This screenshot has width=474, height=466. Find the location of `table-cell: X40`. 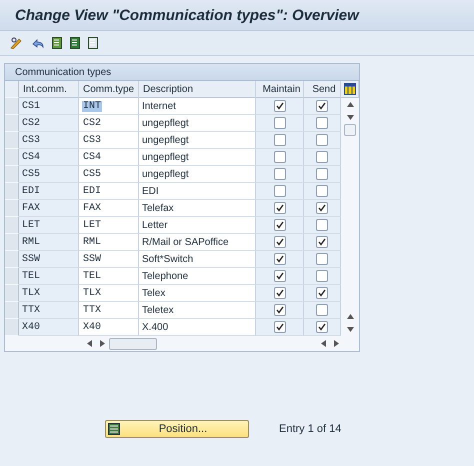

table-cell: X40 is located at coordinates (49, 327).